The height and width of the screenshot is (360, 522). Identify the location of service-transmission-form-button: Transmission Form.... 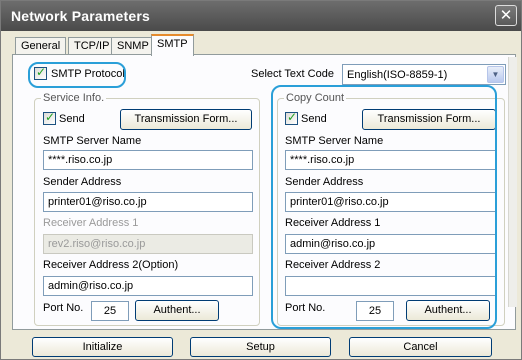
(186, 119).